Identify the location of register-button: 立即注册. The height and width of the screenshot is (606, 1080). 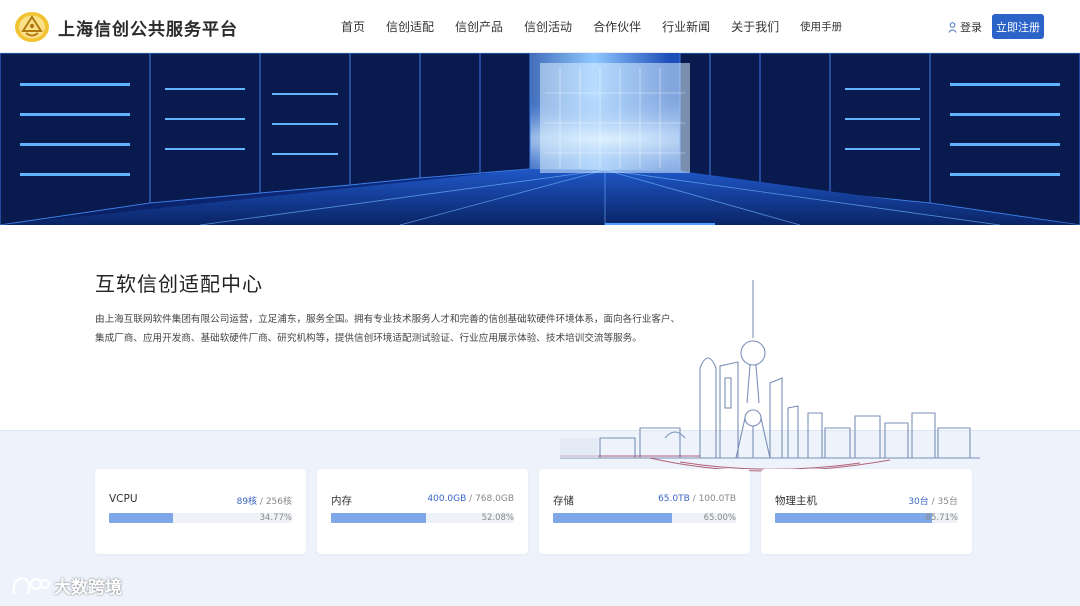
(1018, 26).